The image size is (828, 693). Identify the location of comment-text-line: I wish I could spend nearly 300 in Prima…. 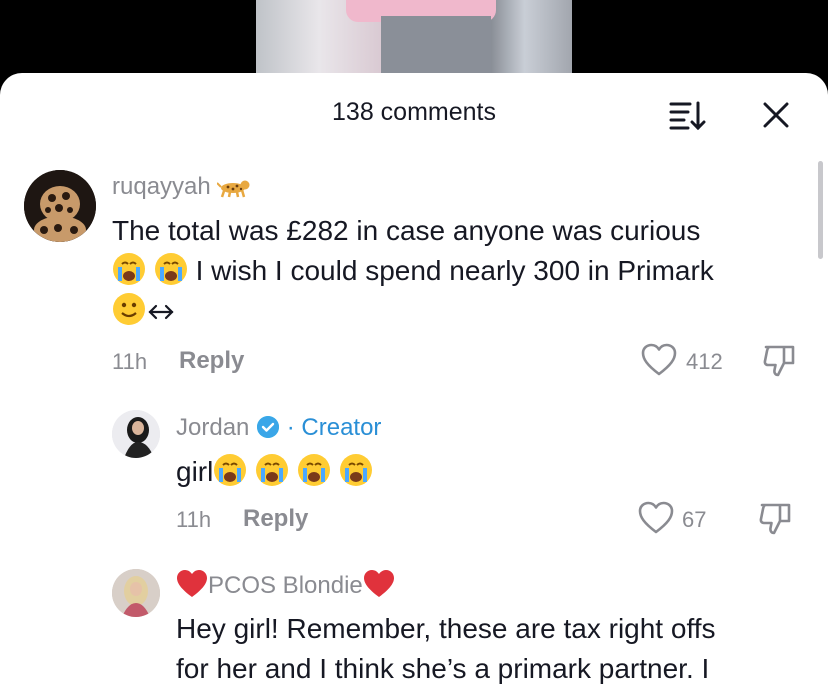
(462, 271).